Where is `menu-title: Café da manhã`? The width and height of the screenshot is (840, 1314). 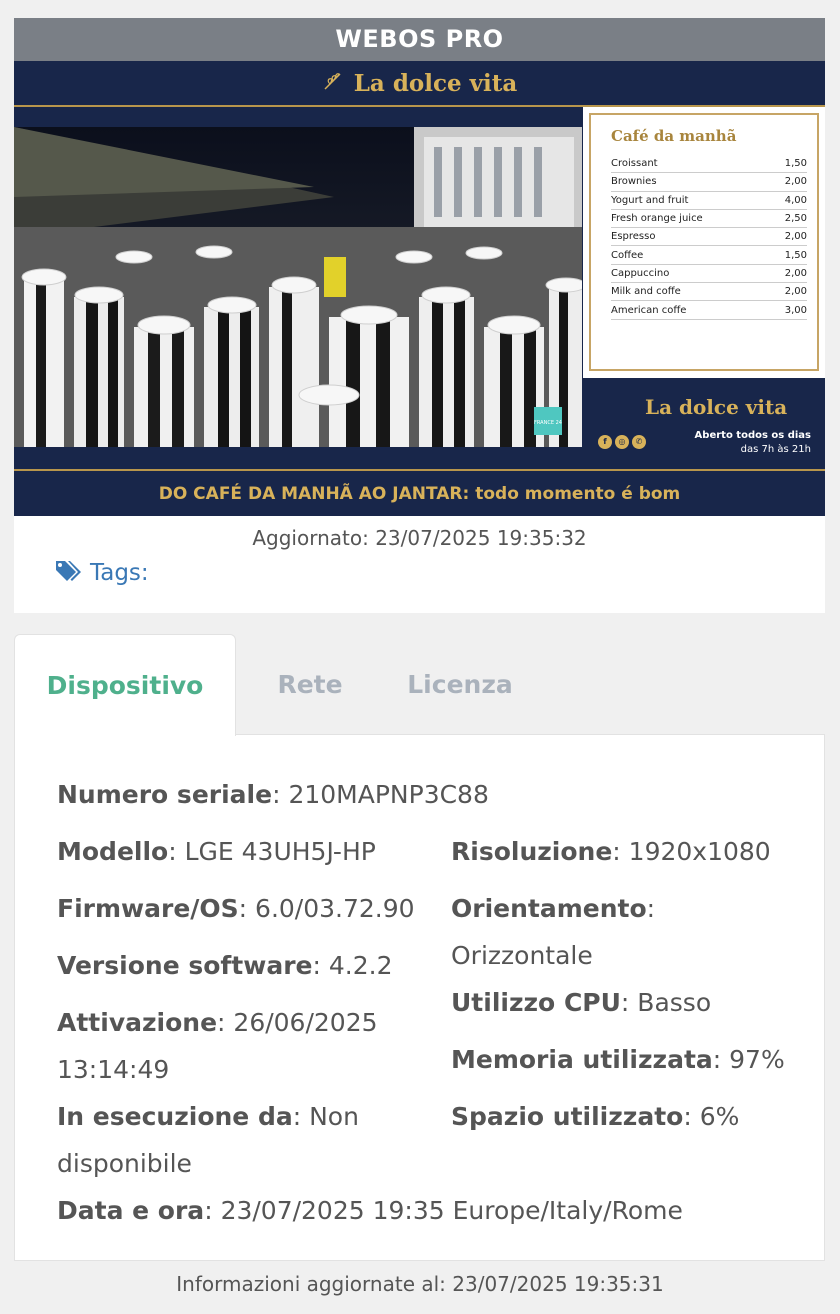
menu-title: Café da manhã is located at coordinates (674, 136).